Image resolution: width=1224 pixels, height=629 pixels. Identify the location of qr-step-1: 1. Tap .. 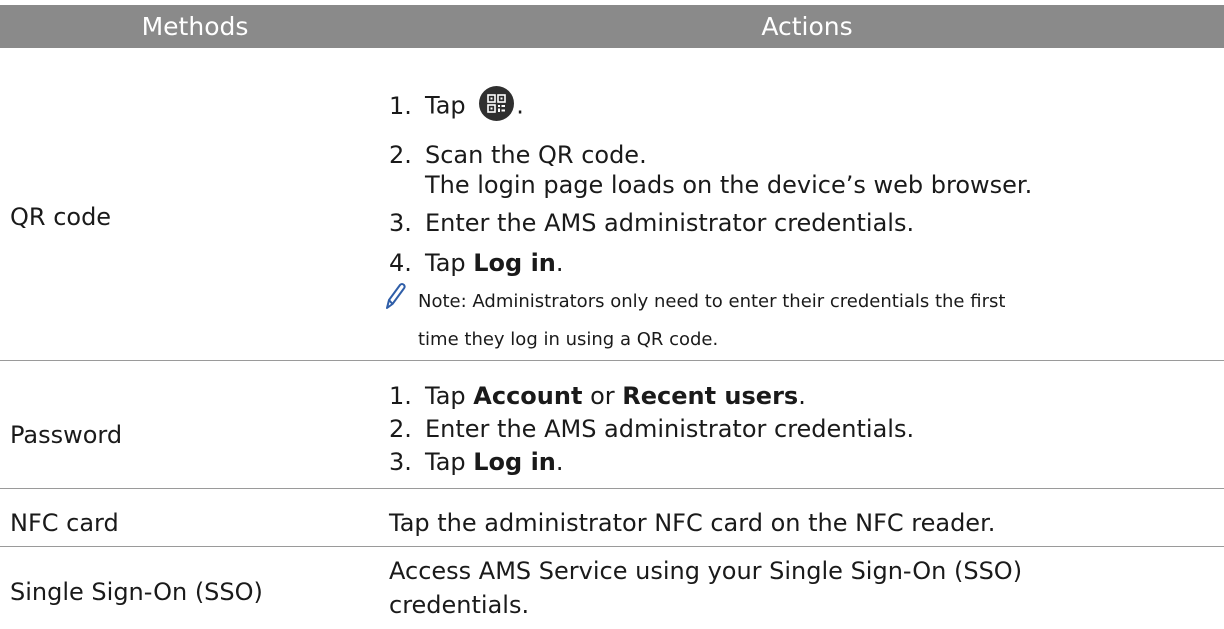
(456, 105).